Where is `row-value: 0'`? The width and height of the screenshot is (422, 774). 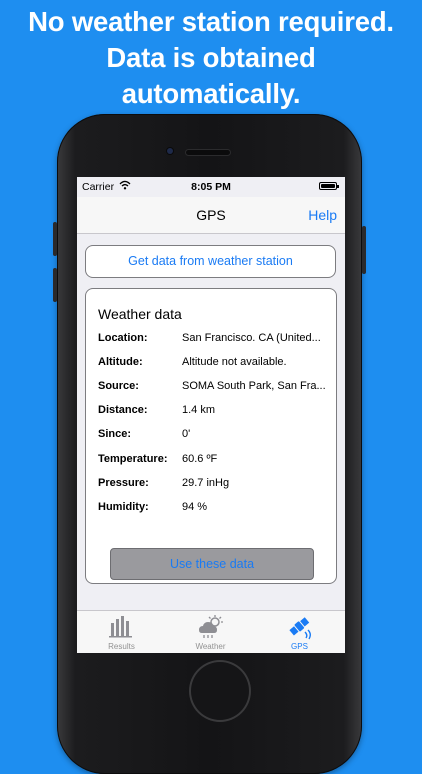
row-value: 0' is located at coordinates (186, 434).